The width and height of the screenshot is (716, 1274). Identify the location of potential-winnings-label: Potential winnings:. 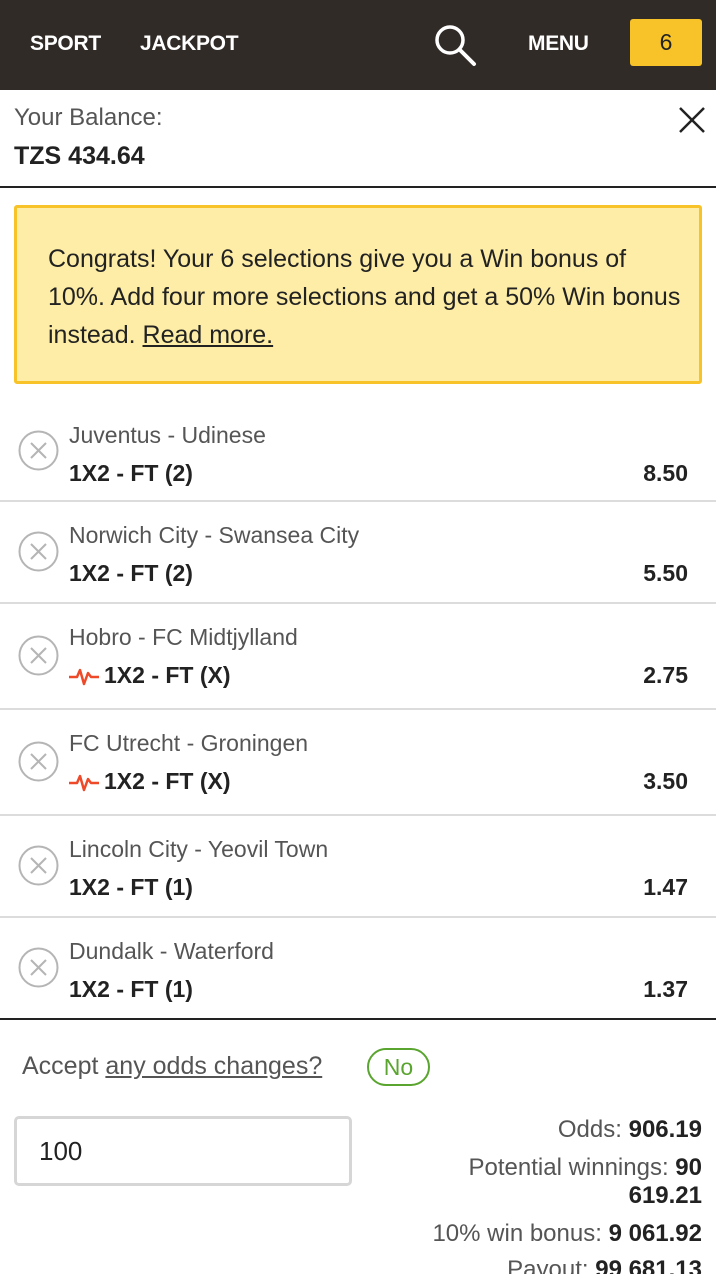
(568, 1167).